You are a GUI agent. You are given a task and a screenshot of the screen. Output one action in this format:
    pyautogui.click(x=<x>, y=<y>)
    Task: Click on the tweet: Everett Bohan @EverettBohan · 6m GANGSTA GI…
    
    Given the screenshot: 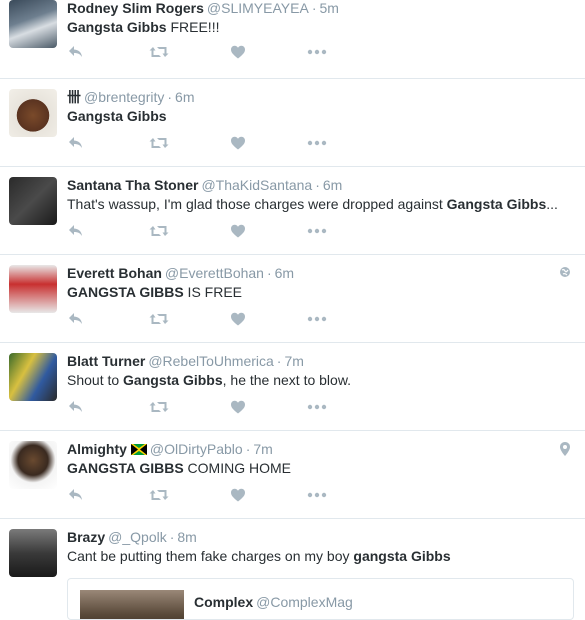 What is the action you would take?
    pyautogui.click(x=292, y=299)
    